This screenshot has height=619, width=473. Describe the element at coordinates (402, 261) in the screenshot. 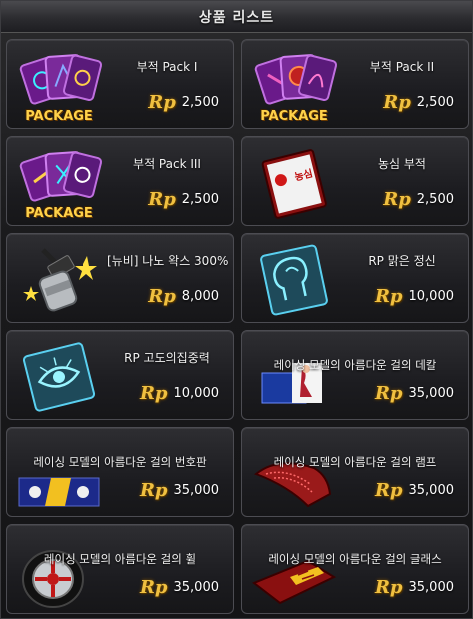

I see `product-name: RP 맑은 정신` at that location.